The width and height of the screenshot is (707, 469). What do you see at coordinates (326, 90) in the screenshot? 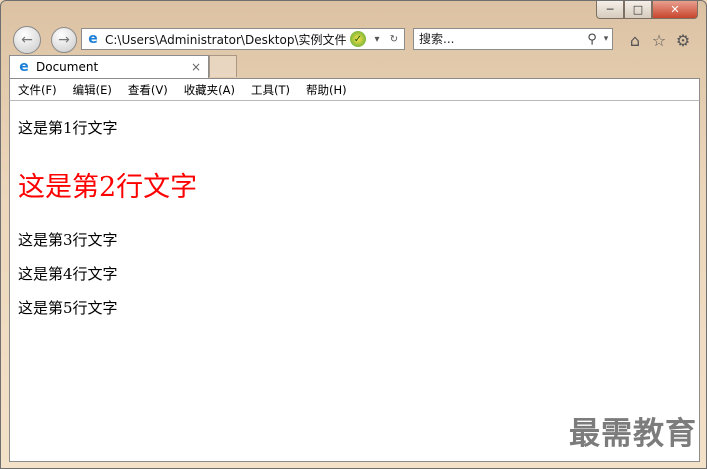
I see `menu-help: 帮助(H)` at bounding box center [326, 90].